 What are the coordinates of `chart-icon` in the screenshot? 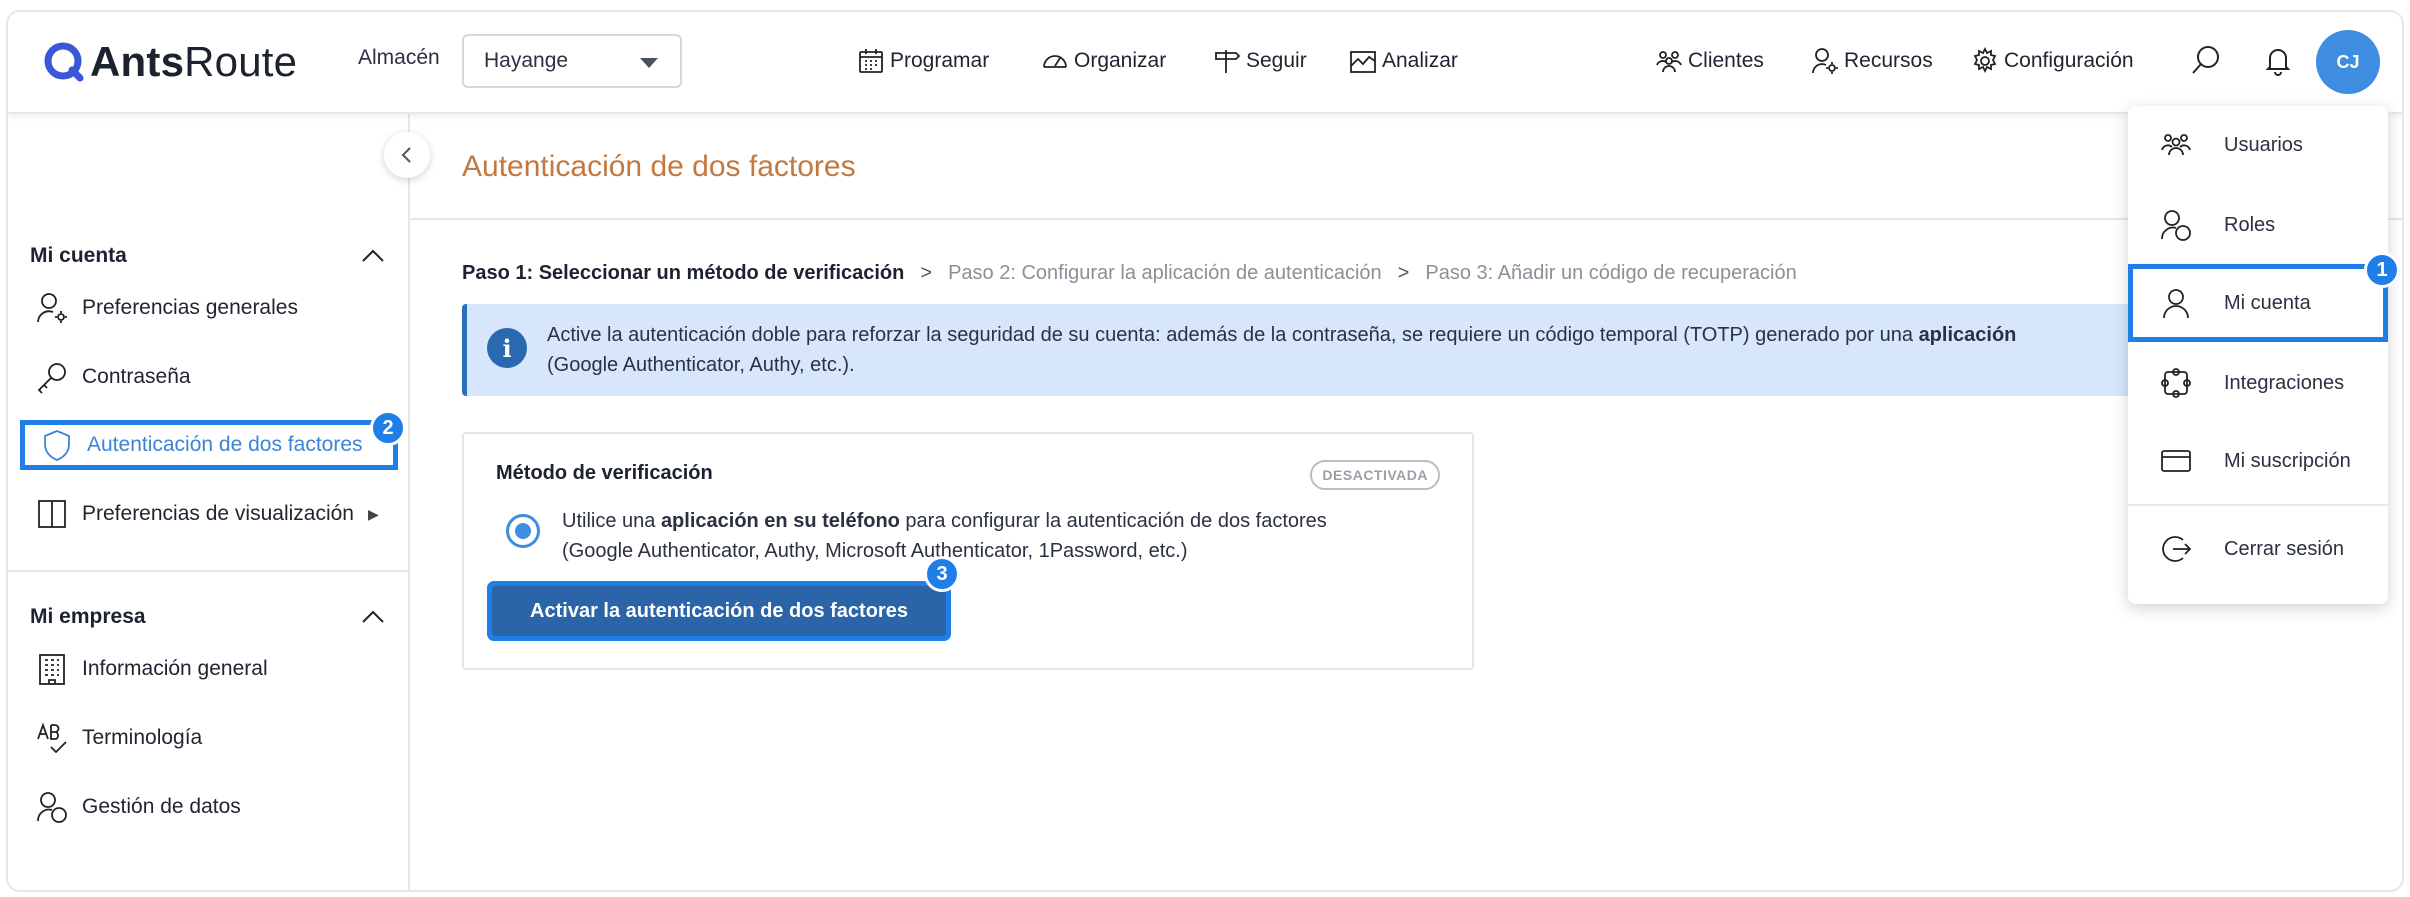 It's located at (1363, 62).